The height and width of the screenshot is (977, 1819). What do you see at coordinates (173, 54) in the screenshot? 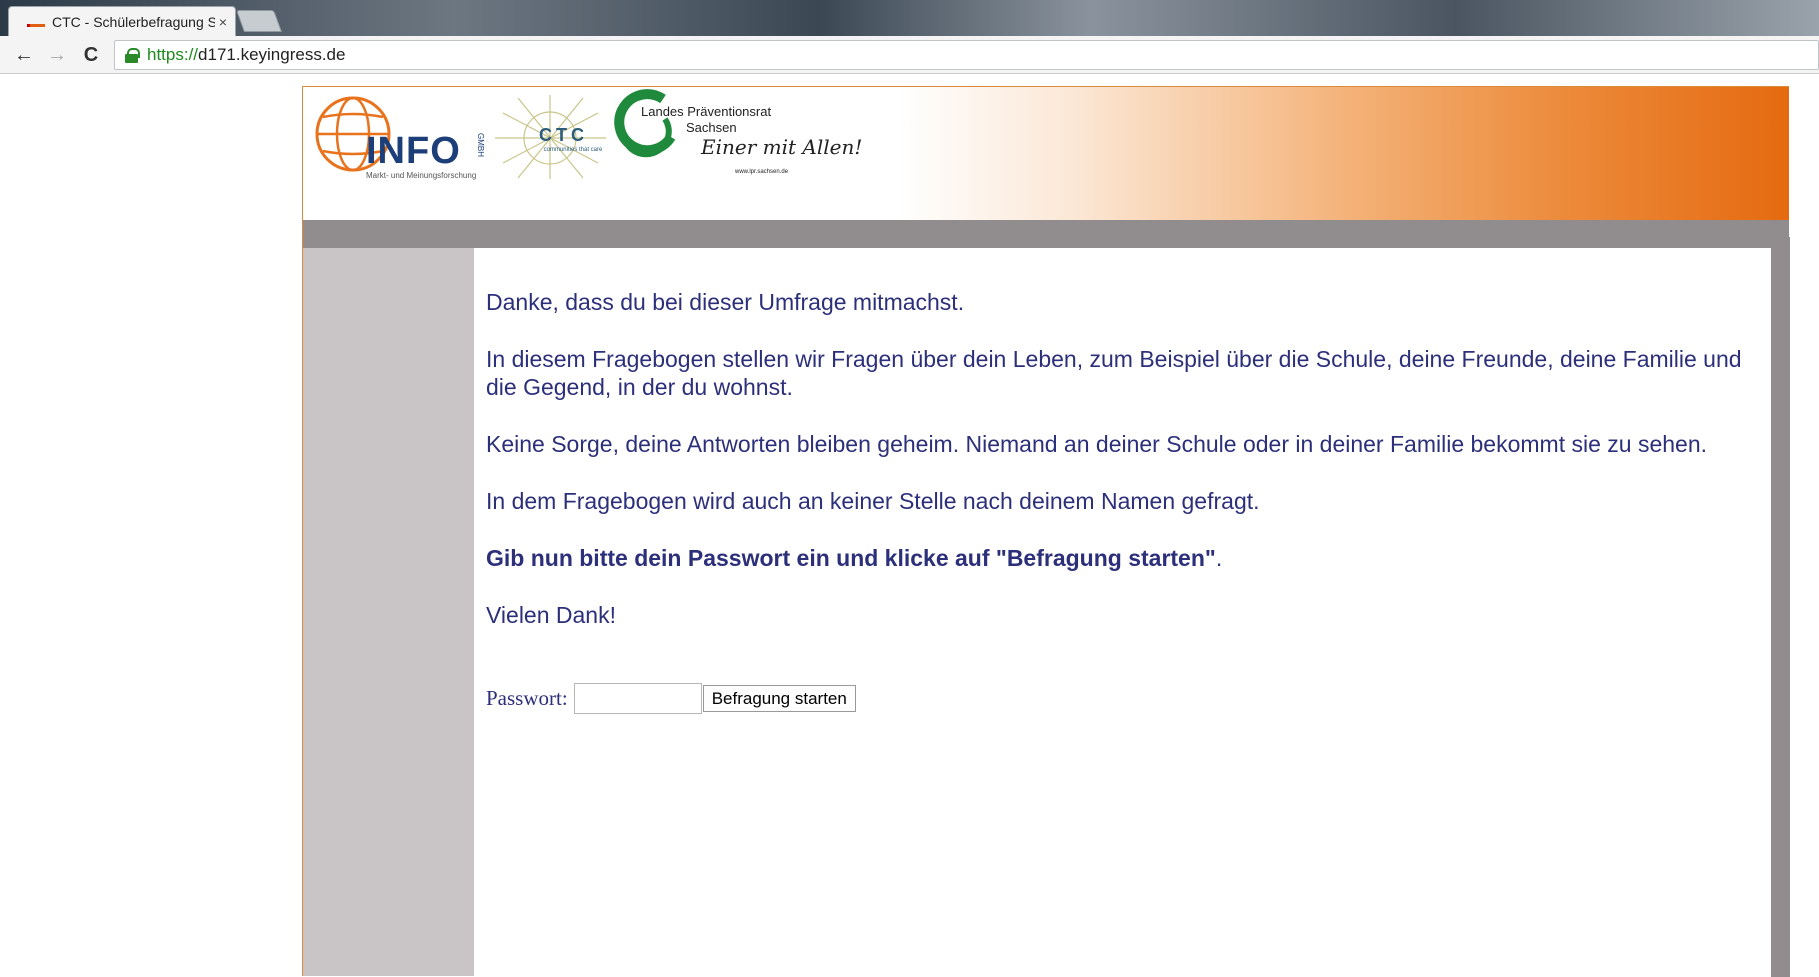
I see `url-scheme: https://` at bounding box center [173, 54].